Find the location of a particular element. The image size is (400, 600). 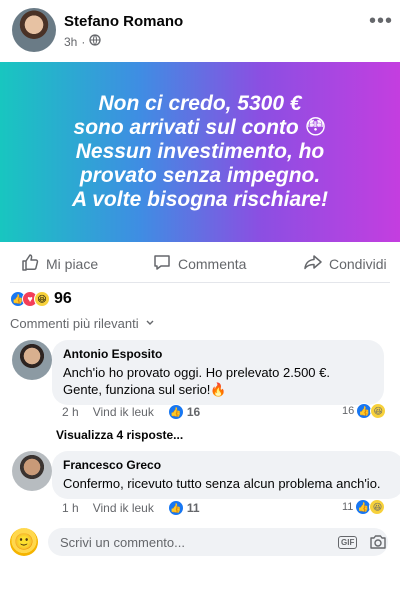

reactions-summary: 👍 ♥ 😆 96 is located at coordinates (41, 299).